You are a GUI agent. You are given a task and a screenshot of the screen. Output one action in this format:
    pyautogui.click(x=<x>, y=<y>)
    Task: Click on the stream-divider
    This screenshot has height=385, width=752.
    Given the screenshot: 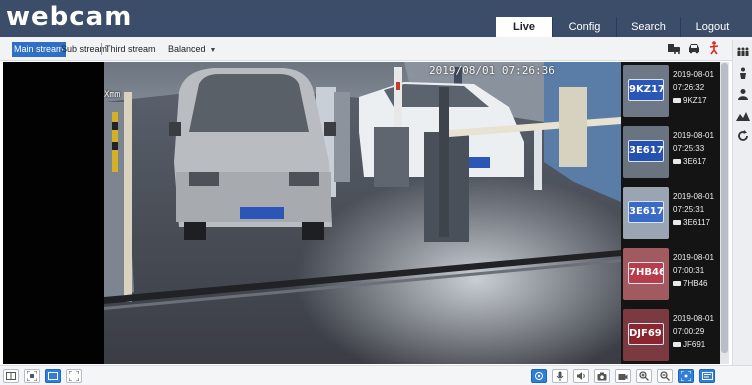 What is the action you would take?
    pyautogui.click(x=101, y=49)
    